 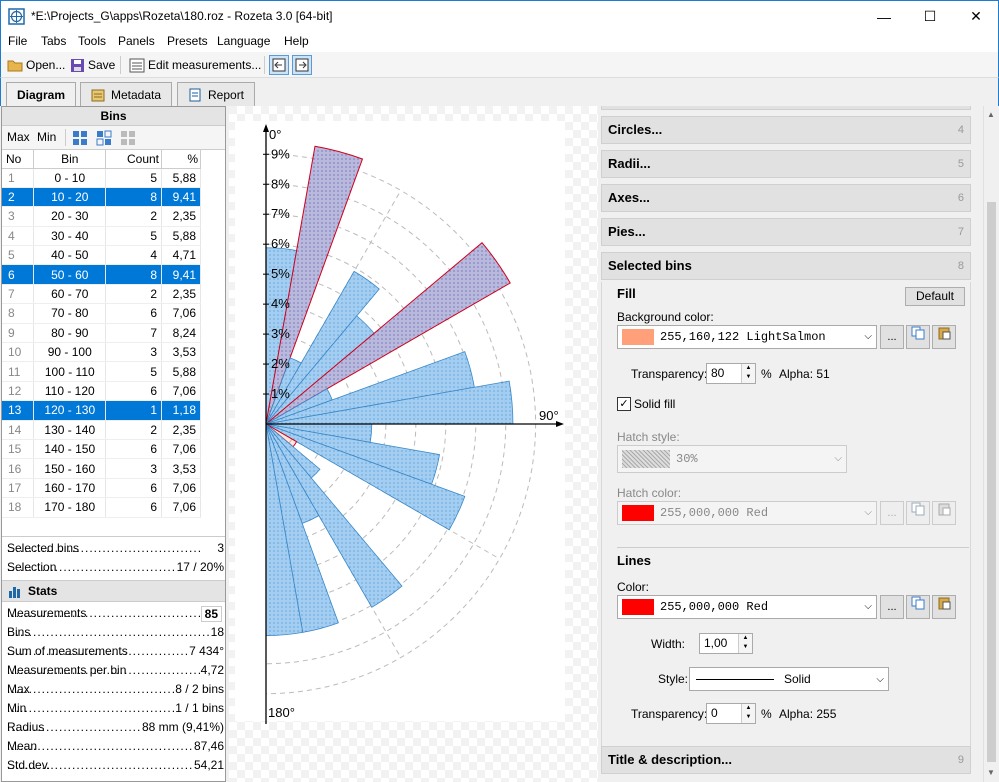 I want to click on scroll-down-icon: ▼, so click(x=991, y=772).